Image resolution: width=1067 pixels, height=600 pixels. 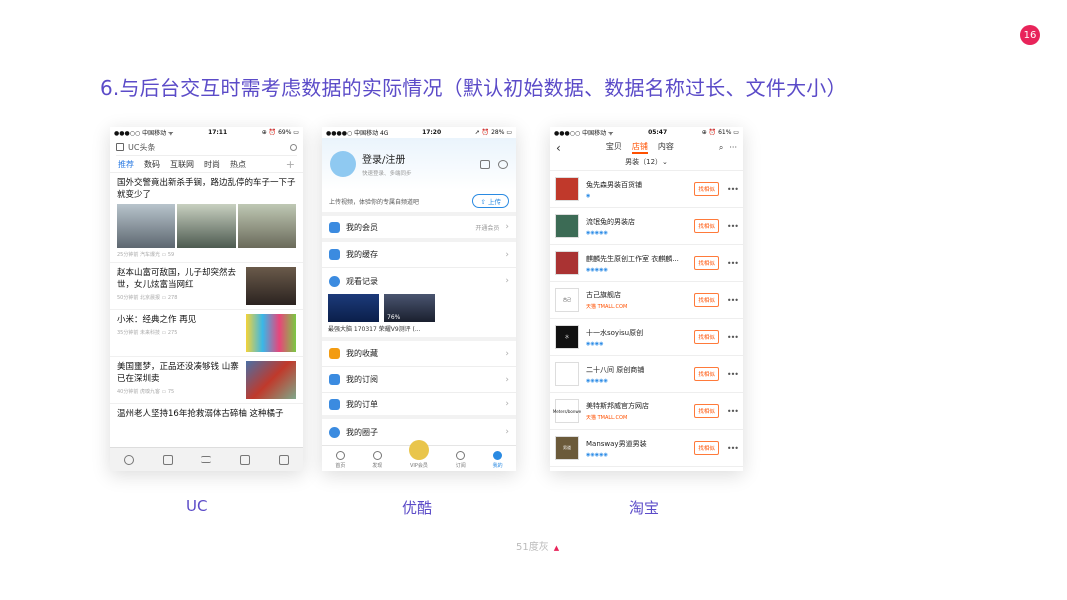 What do you see at coordinates (666, 147) in the screenshot?
I see `tab-content: 内容` at bounding box center [666, 147].